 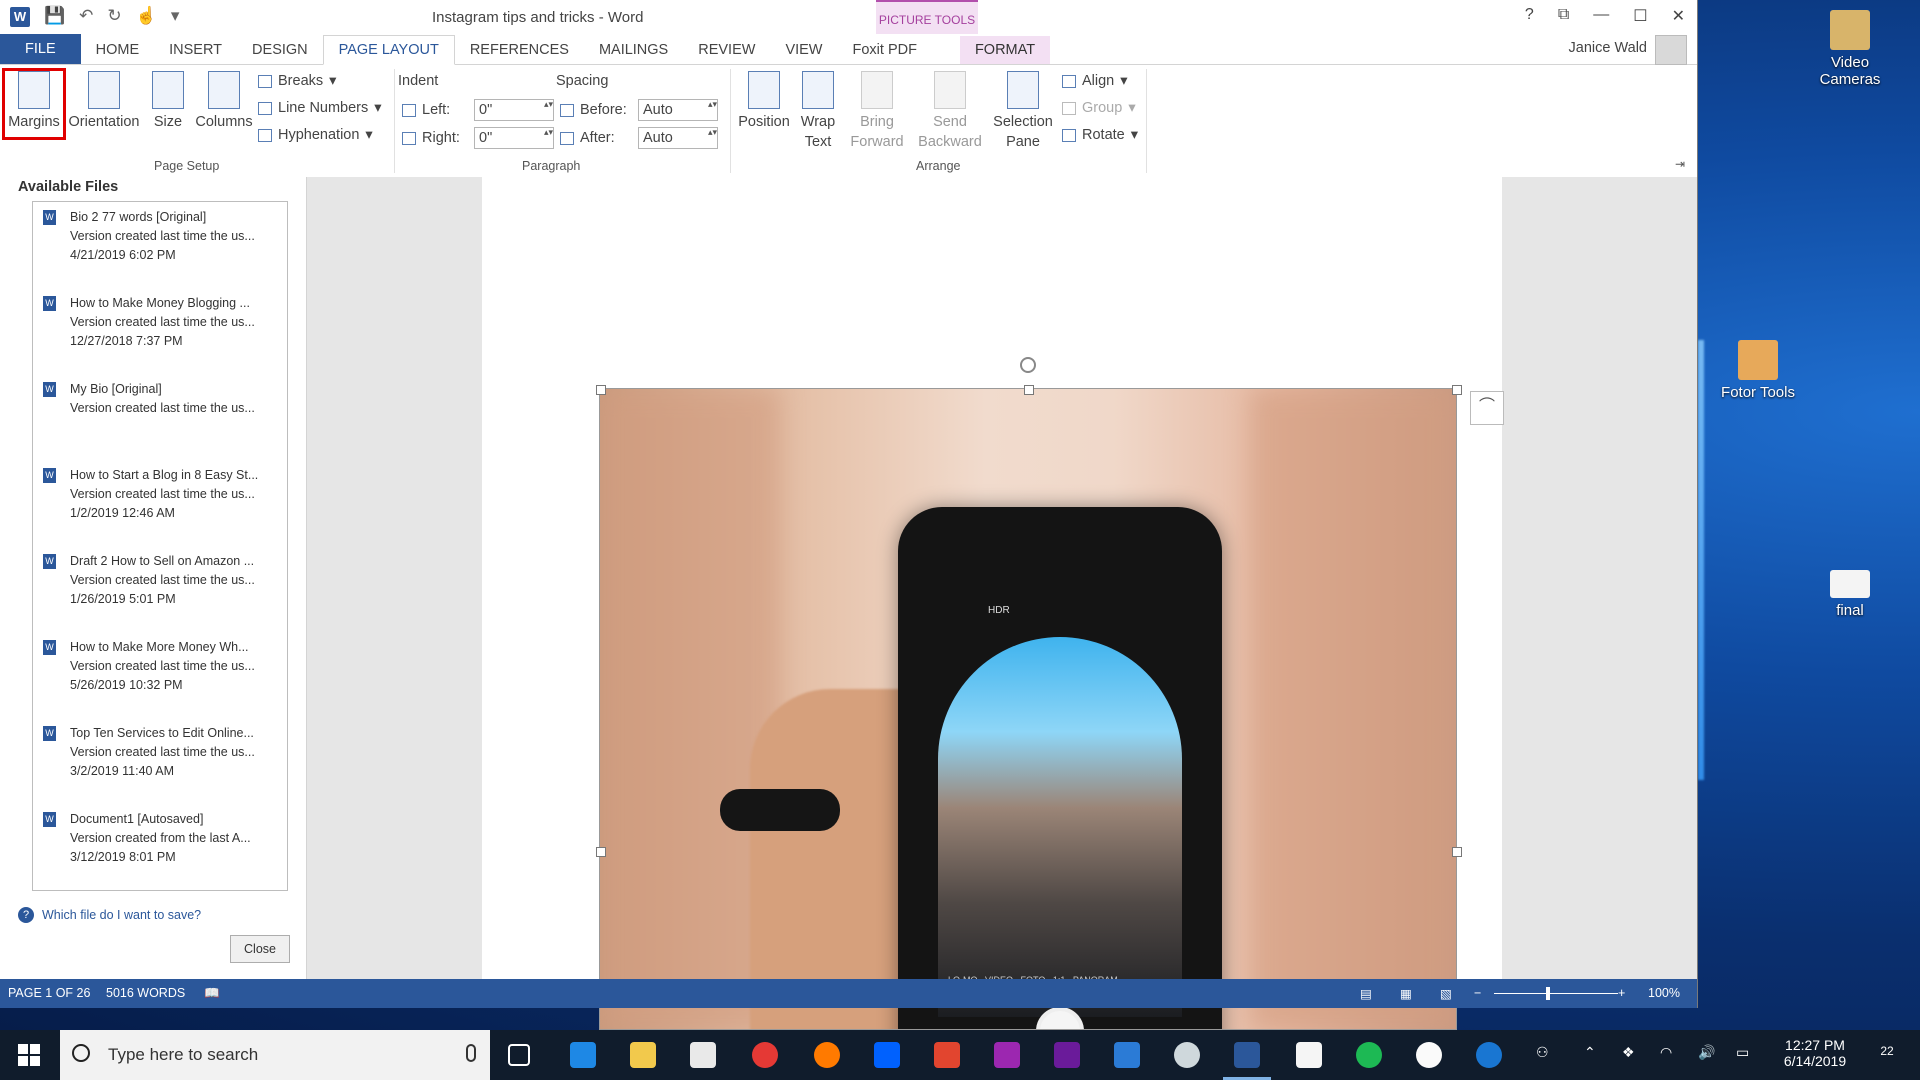 I want to click on taskbar-search-box: Type here to search, so click(x=275, y=1055).